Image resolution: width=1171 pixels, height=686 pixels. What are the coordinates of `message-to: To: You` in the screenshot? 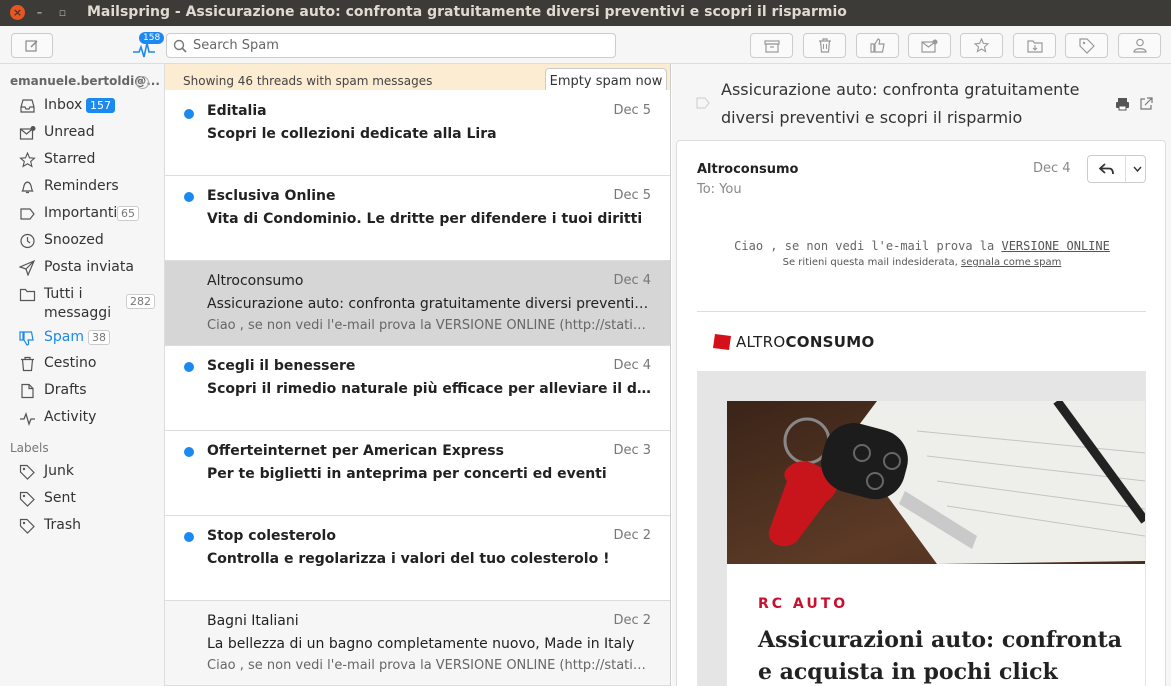 It's located at (719, 189).